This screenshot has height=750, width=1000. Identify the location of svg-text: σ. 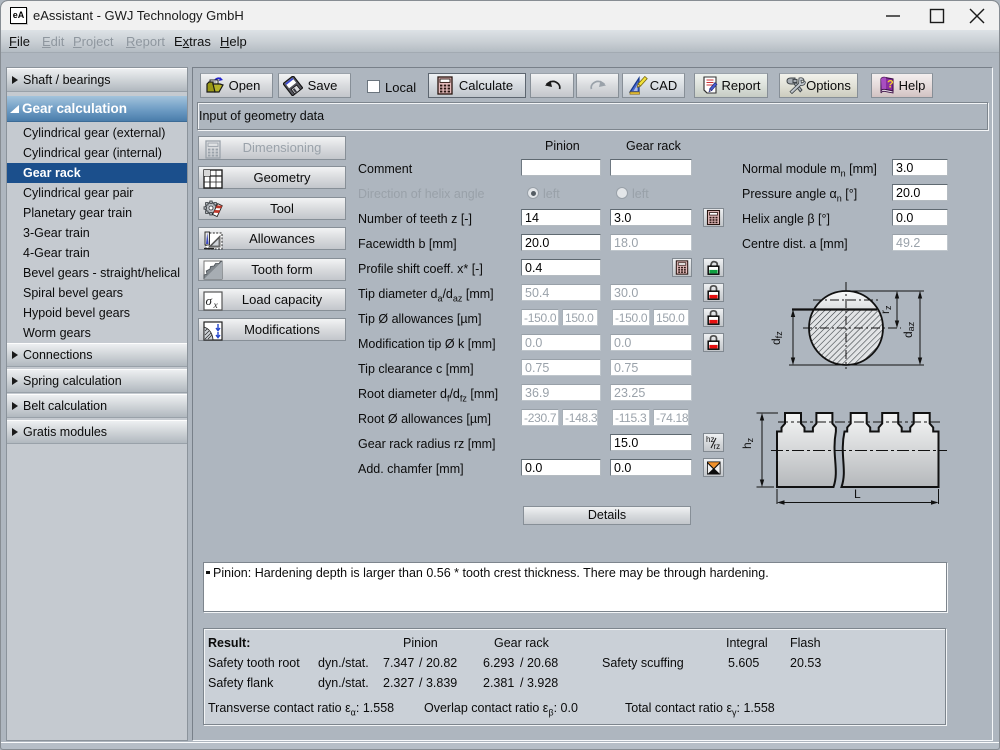
(209, 300).